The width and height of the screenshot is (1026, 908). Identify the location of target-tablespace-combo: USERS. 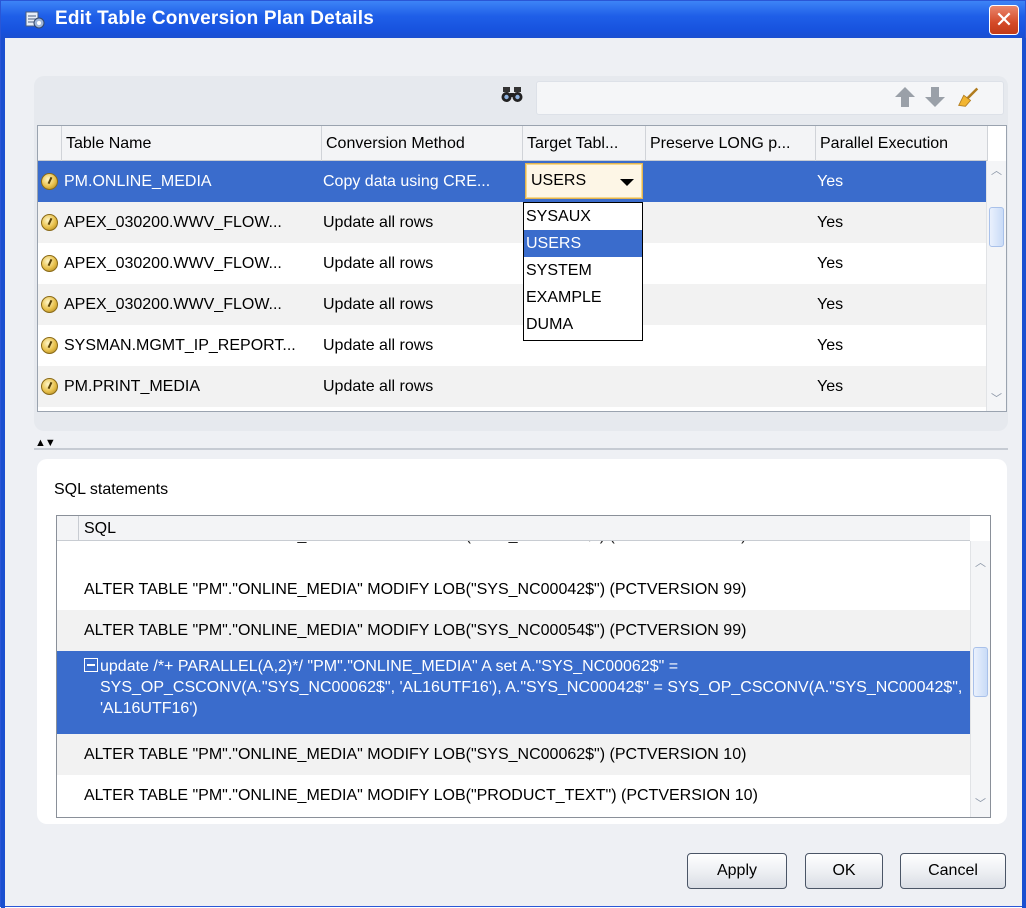
(584, 181).